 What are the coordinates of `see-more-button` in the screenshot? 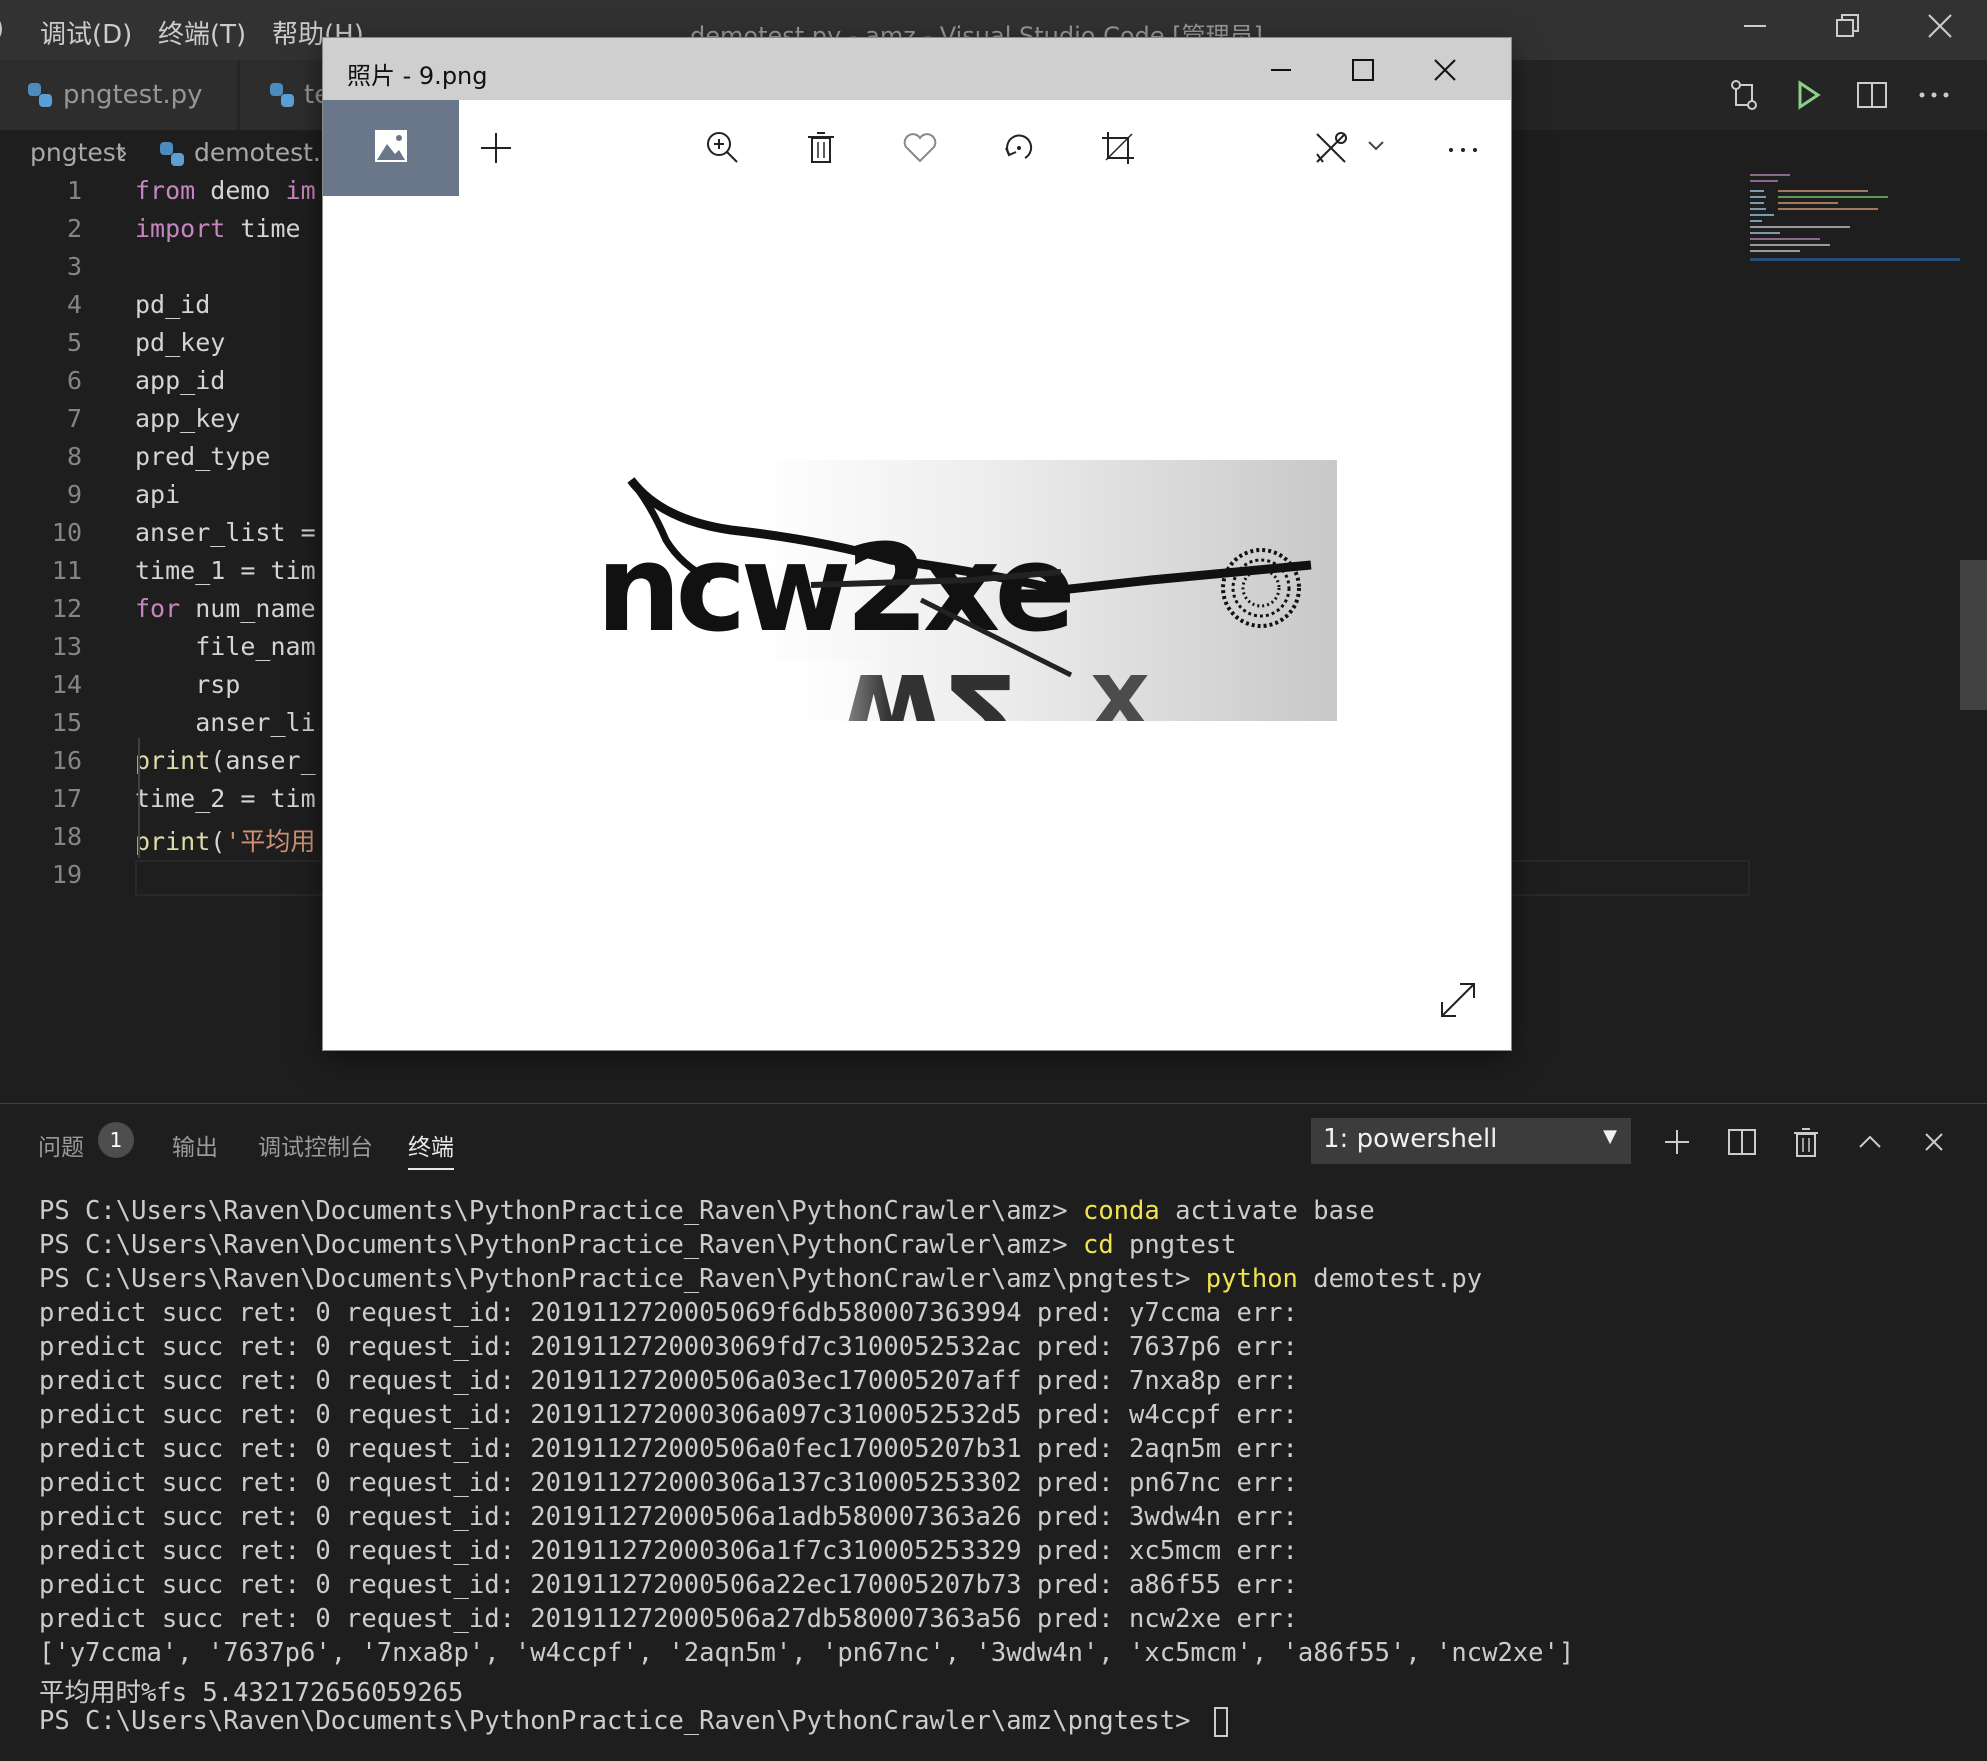 It's located at (1463, 148).